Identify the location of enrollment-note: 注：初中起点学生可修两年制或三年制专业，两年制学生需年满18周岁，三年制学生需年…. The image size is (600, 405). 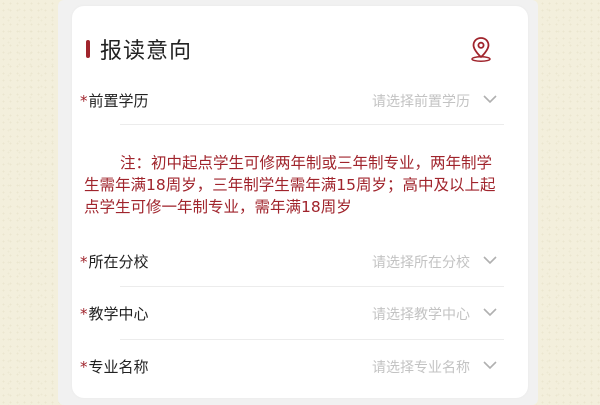
(290, 185).